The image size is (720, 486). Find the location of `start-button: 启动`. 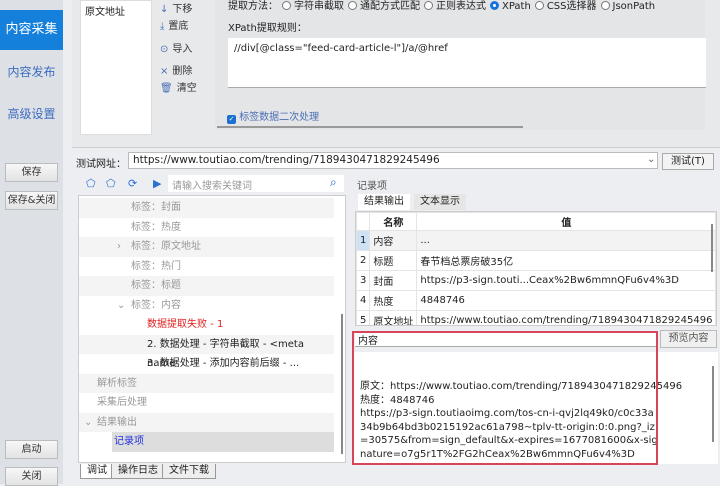

start-button: 启动 is located at coordinates (31, 449).